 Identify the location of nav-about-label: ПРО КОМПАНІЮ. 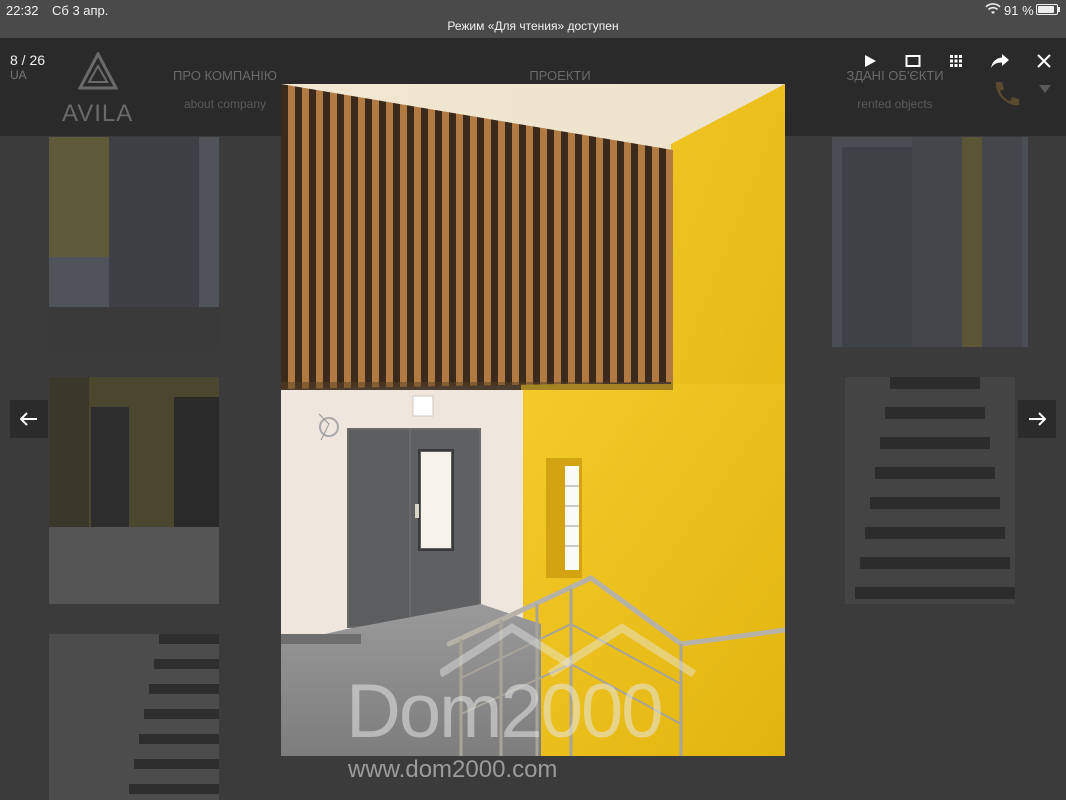
(225, 75).